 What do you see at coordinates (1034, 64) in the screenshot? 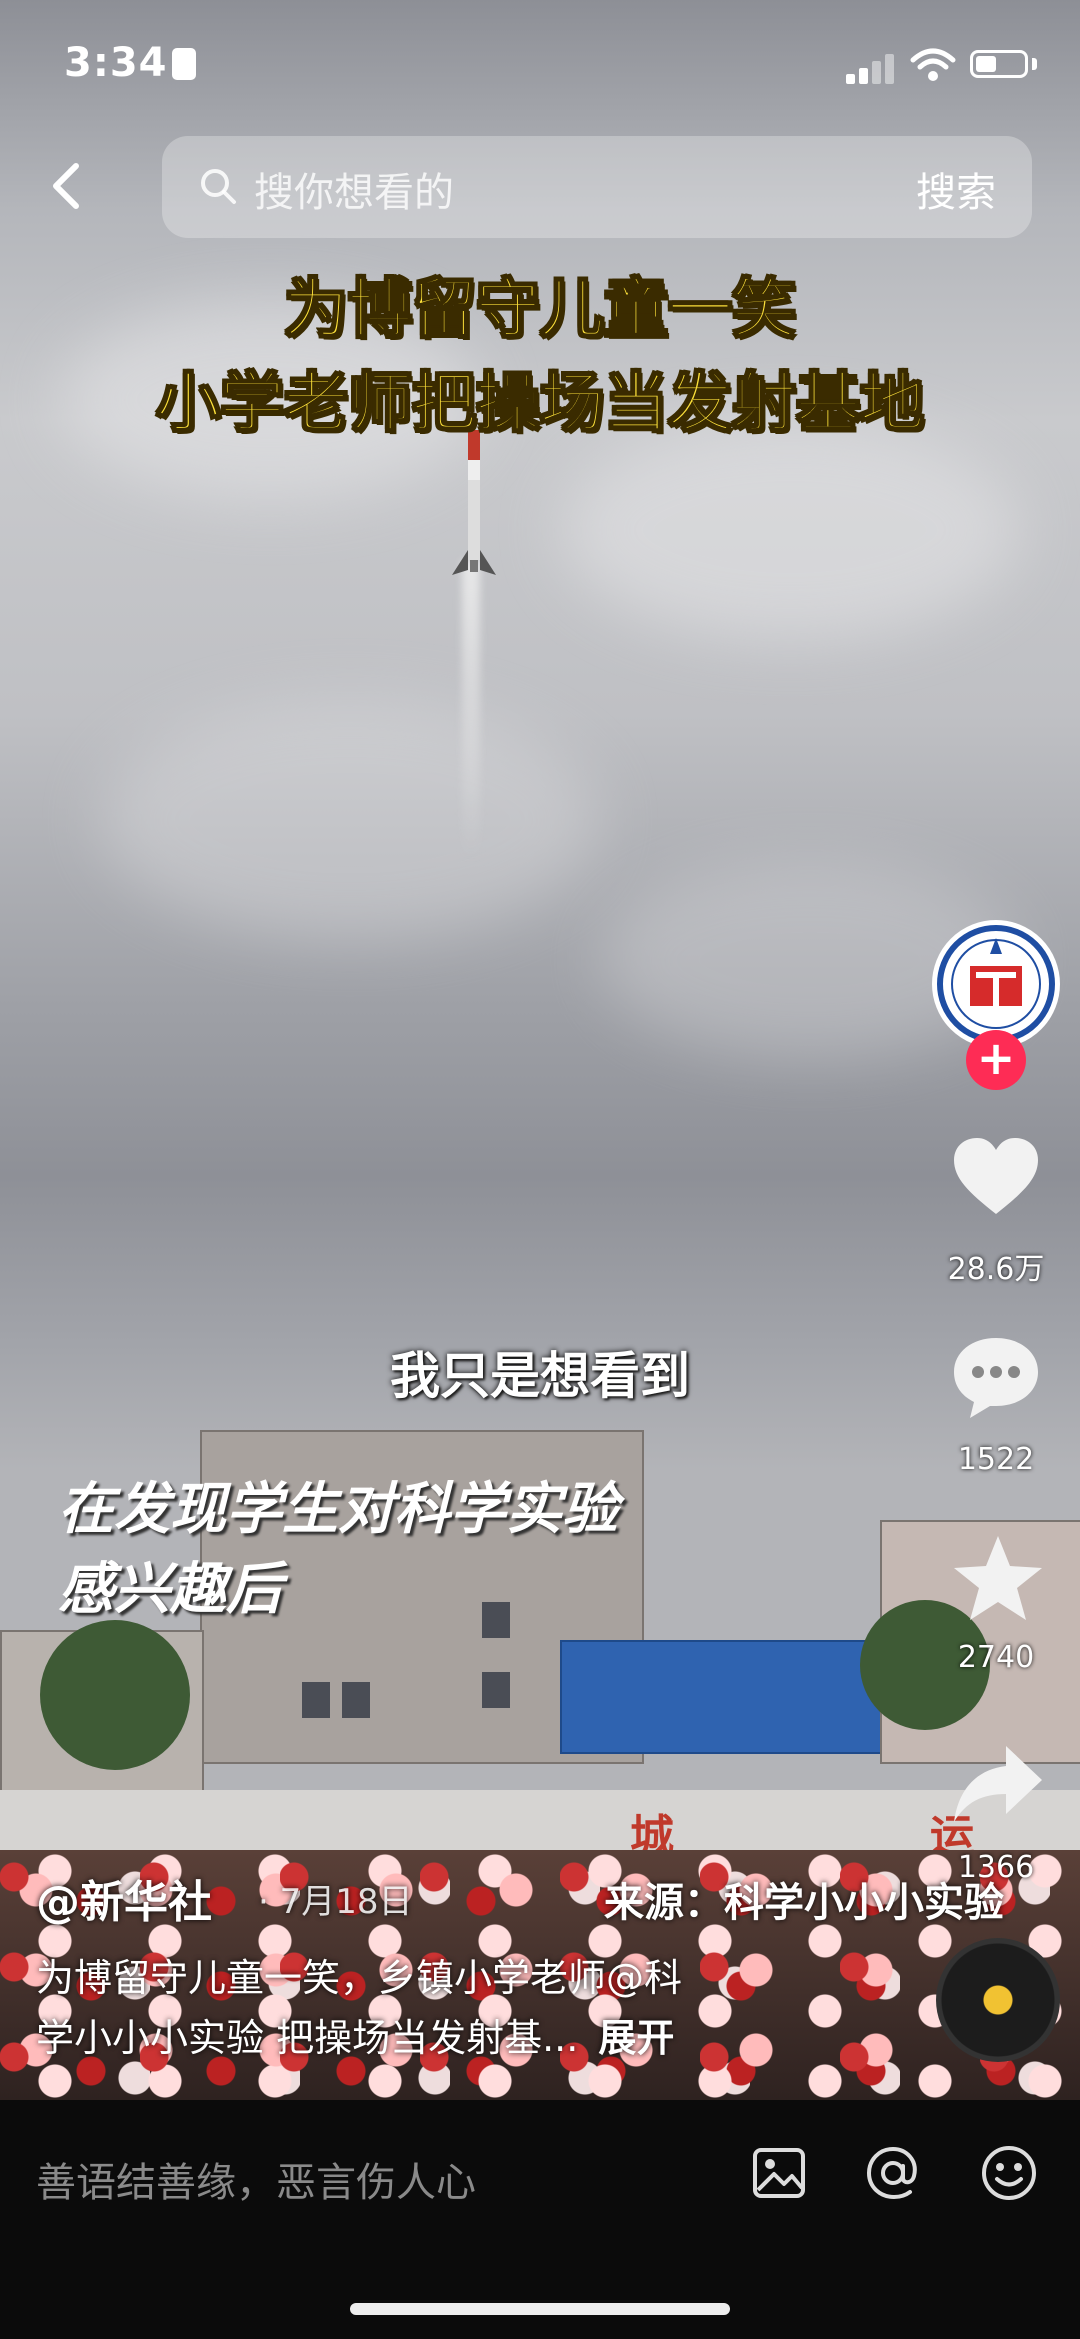
I see `battery-tip` at bounding box center [1034, 64].